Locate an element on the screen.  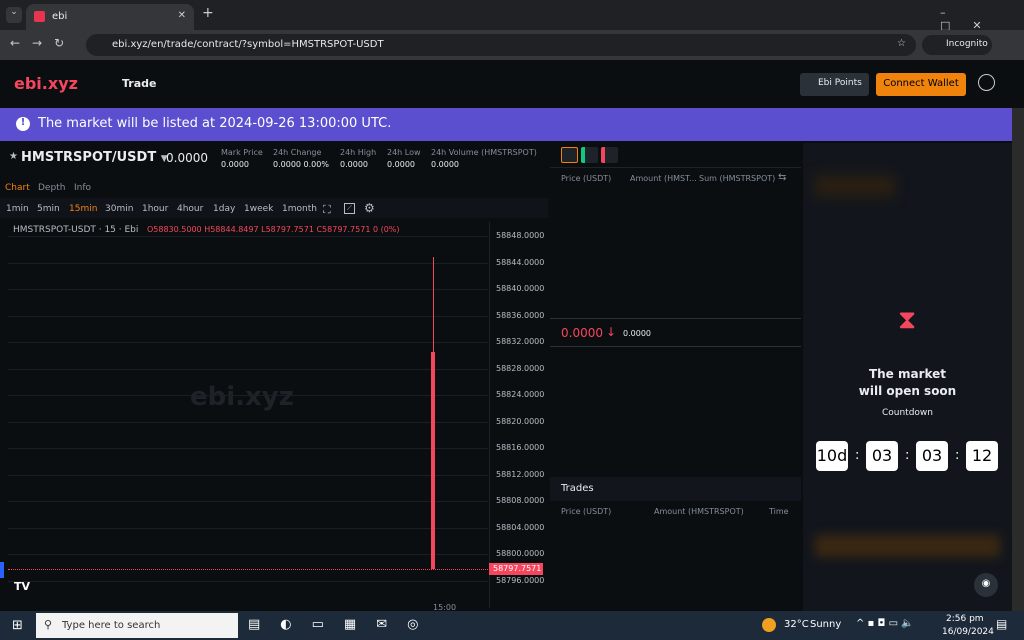
countdown-title-1: The market is located at coordinates (907, 374).